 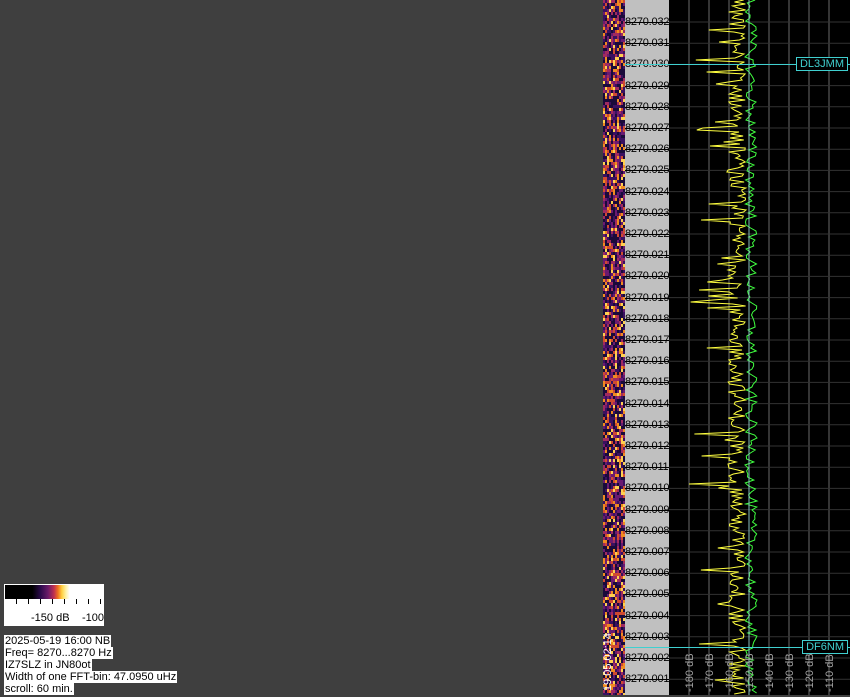 What do you see at coordinates (647, 594) in the screenshot?
I see `frequency-label: 8270.005` at bounding box center [647, 594].